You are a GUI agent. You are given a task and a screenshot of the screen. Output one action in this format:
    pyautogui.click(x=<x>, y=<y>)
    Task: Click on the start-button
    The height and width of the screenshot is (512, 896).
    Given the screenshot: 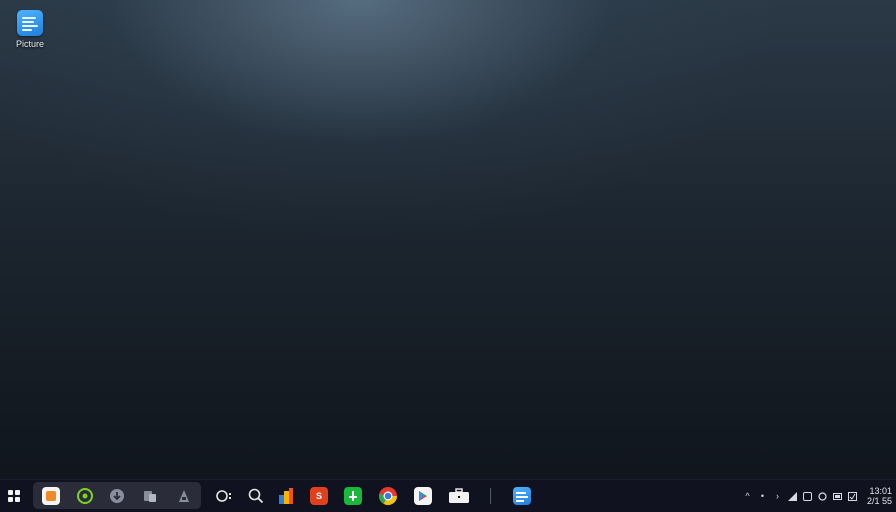 What is the action you would take?
    pyautogui.click(x=14, y=496)
    